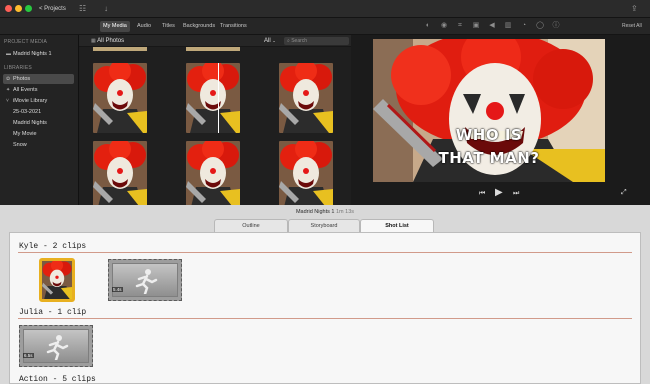 The image size is (650, 384). I want to click on close-window-button, so click(8, 8).